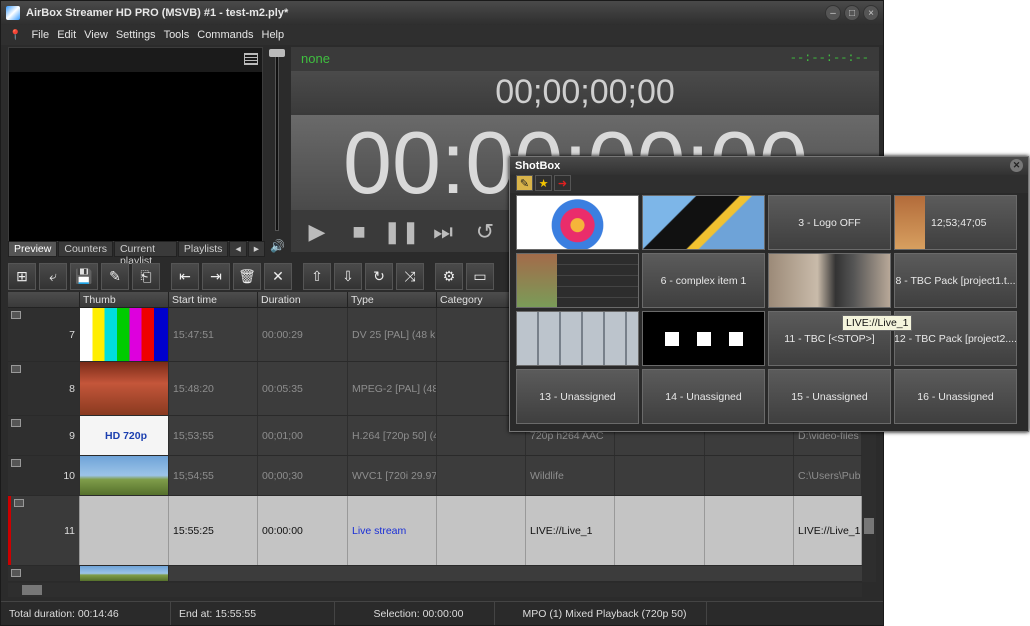  What do you see at coordinates (15, 35) in the screenshot?
I see `pin-icon: 📍` at bounding box center [15, 35].